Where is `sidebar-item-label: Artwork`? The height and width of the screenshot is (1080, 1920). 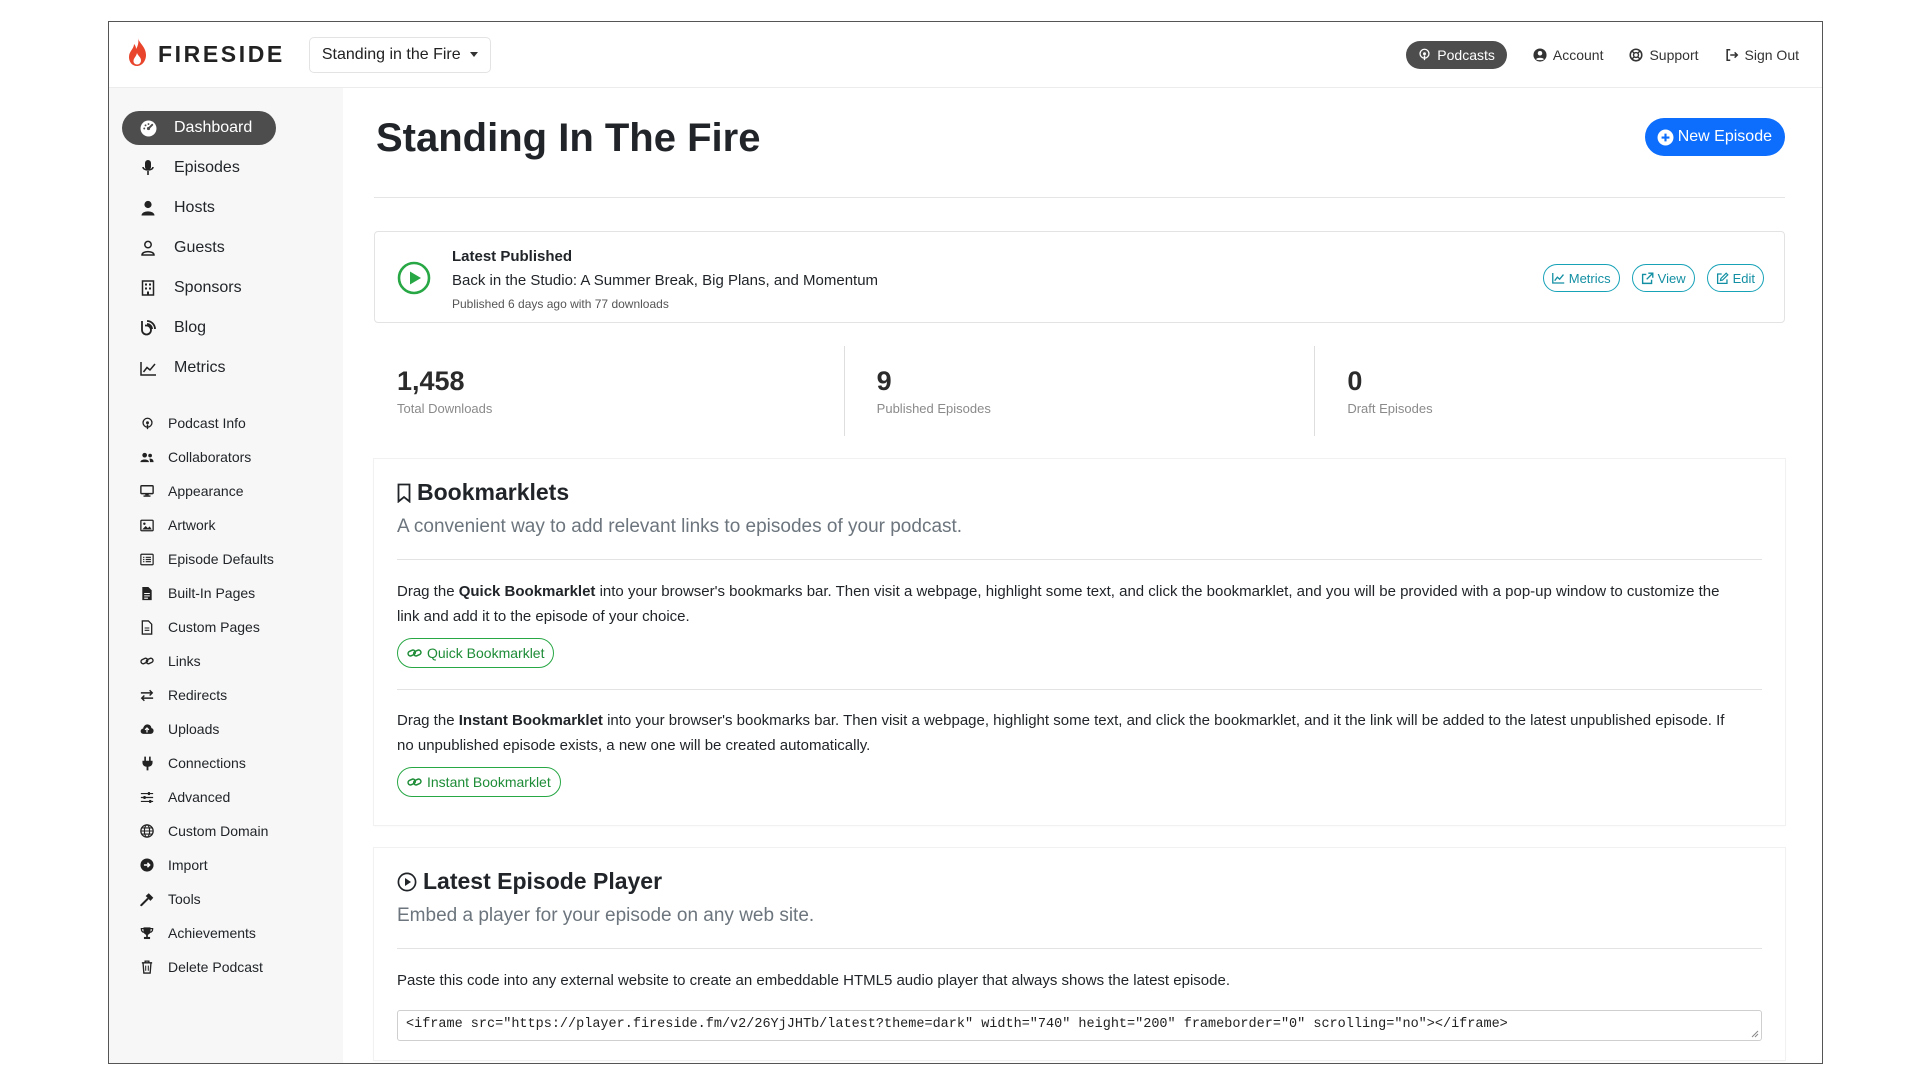 sidebar-item-label: Artwork is located at coordinates (192, 525).